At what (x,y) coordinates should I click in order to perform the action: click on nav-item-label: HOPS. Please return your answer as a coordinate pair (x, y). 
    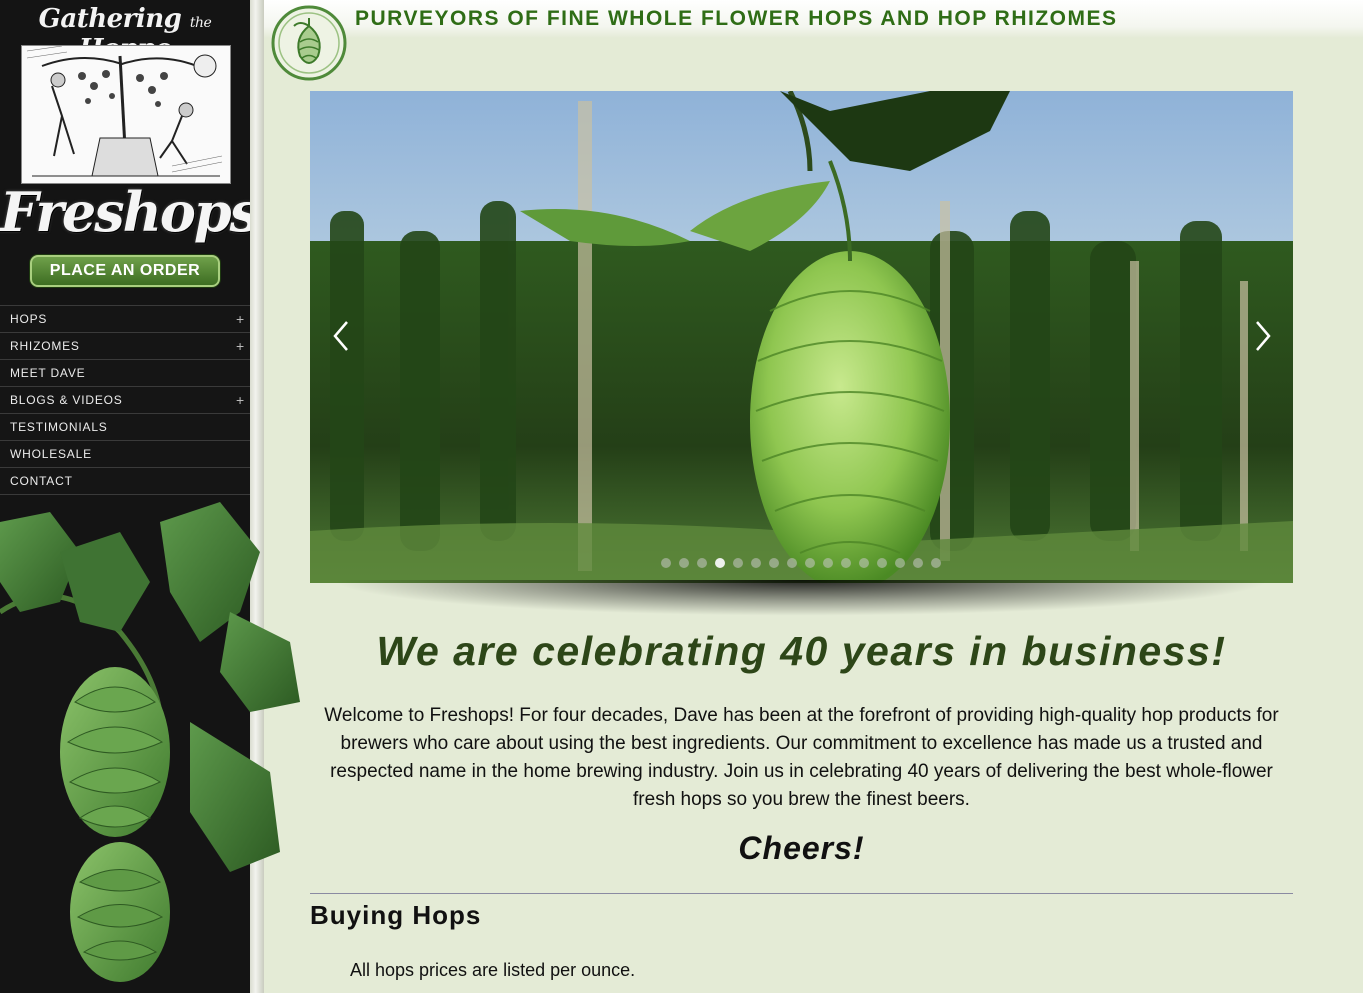
    Looking at the image, I should click on (29, 319).